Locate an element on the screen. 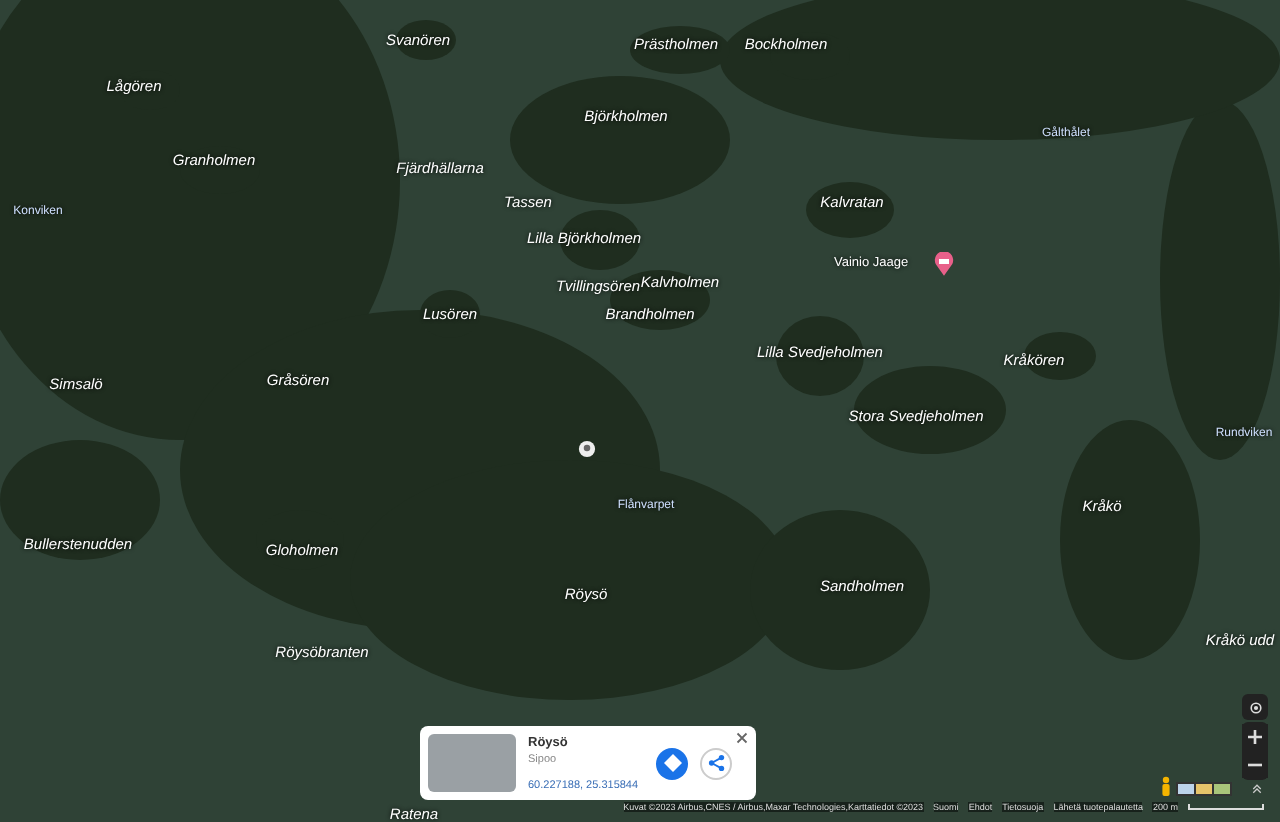  scale-bar is located at coordinates (1226, 807).